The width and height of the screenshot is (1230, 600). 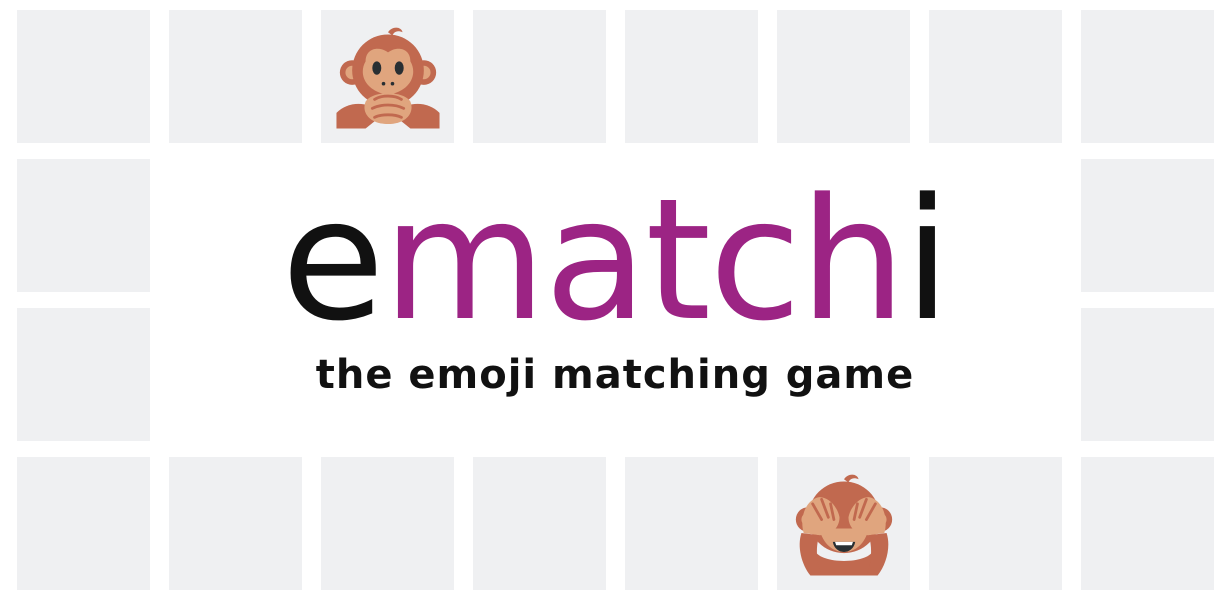 I want to click on logo-letter-i: i, so click(x=927, y=260).